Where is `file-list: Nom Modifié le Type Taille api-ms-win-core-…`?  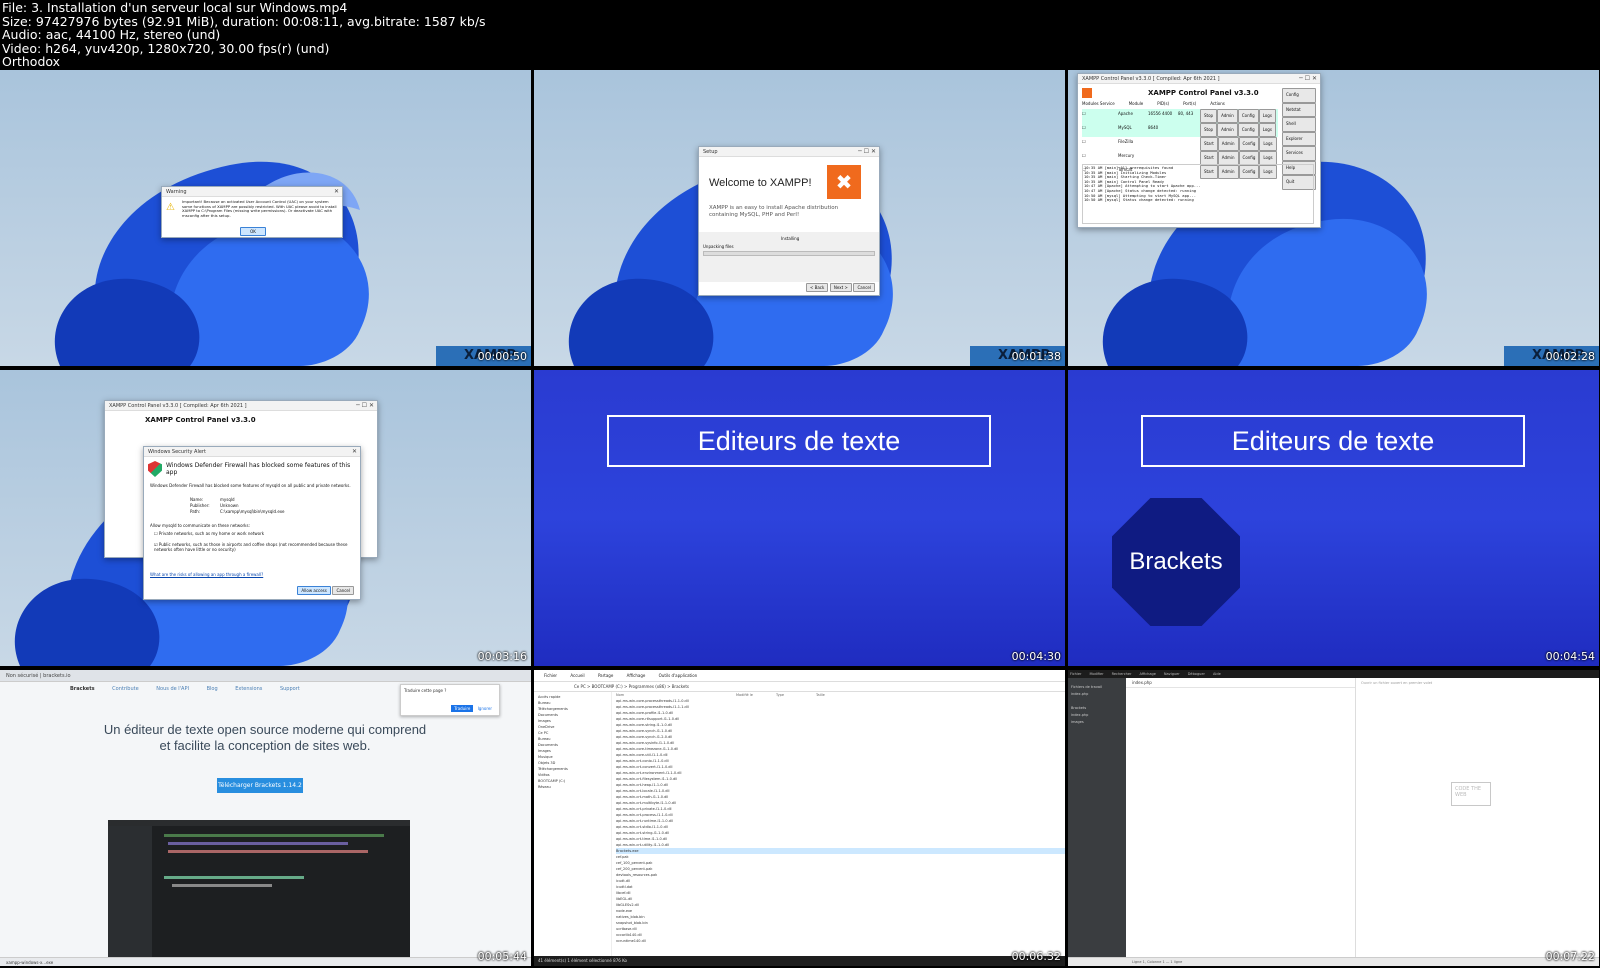 file-list: Nom Modifié le Type Taille api-ms-win-core-… is located at coordinates (840, 824).